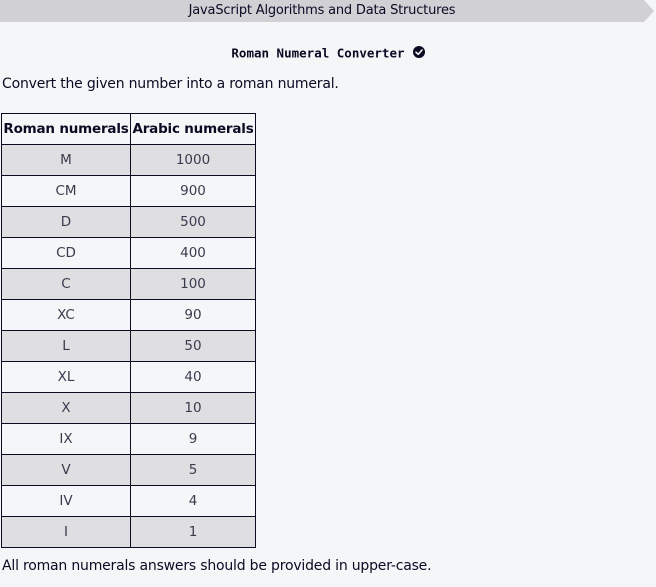 The height and width of the screenshot is (587, 656). I want to click on arabic-cell: 4, so click(193, 501).